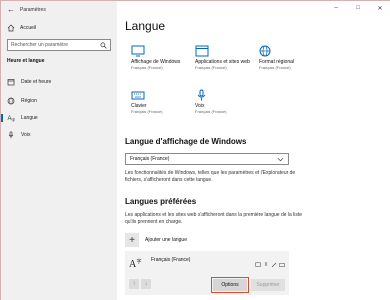 This screenshot has height=300, width=390. I want to click on sidebar-item-label: Langue, so click(29, 118).